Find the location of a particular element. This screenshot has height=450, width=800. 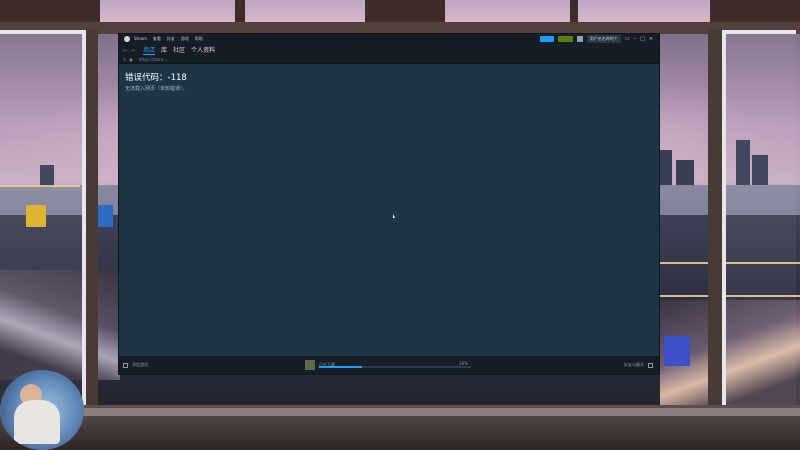

open-window-right is located at coordinates (759, 224).